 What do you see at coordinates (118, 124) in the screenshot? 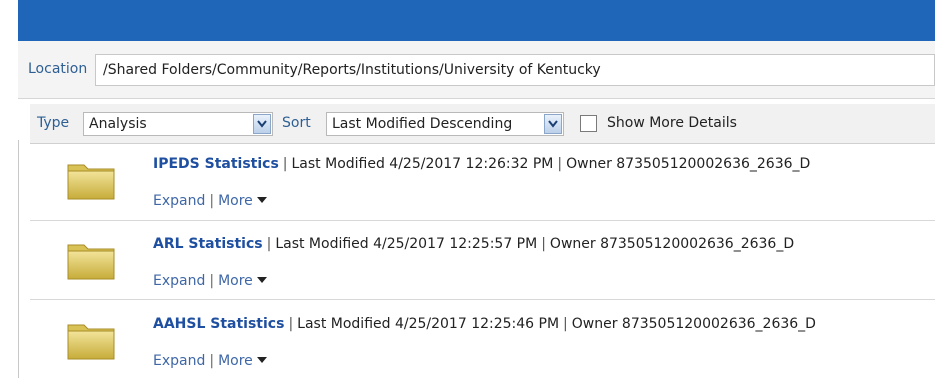
I see `type-select-value: Analysis` at bounding box center [118, 124].